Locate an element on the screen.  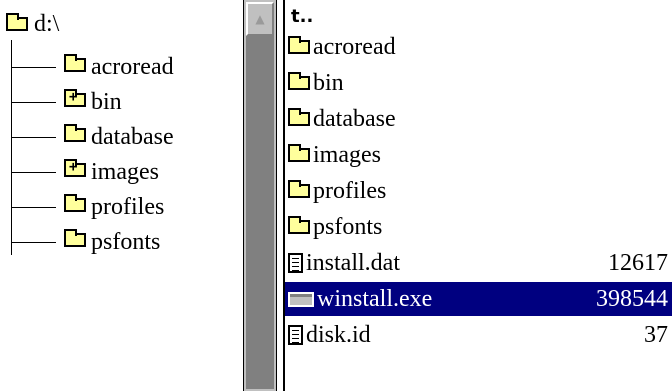
list-item-folder: bin is located at coordinates (478, 83).